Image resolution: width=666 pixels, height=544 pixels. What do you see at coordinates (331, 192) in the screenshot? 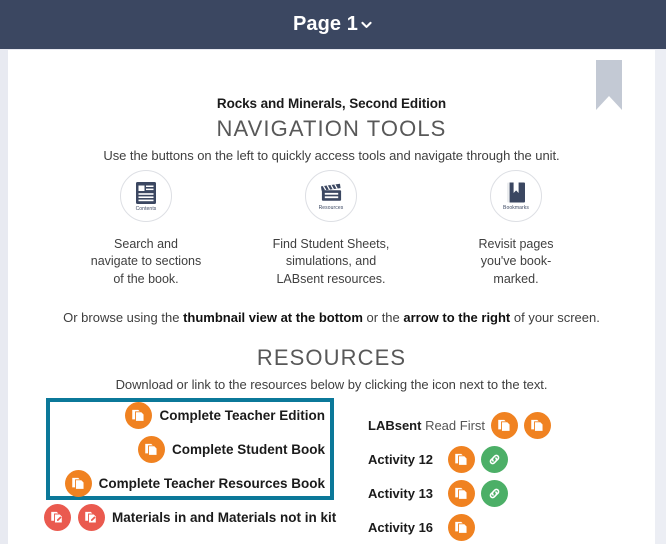
I see `resources-clapperboard-icon` at bounding box center [331, 192].